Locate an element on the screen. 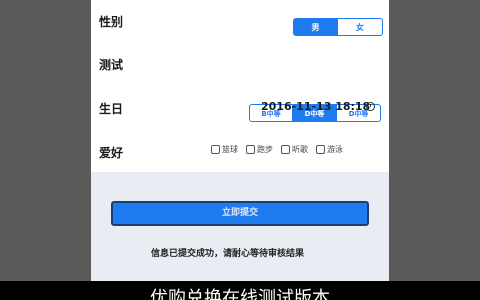 This screenshot has height=300, width=480. gender-option-male: 男 is located at coordinates (315, 27).